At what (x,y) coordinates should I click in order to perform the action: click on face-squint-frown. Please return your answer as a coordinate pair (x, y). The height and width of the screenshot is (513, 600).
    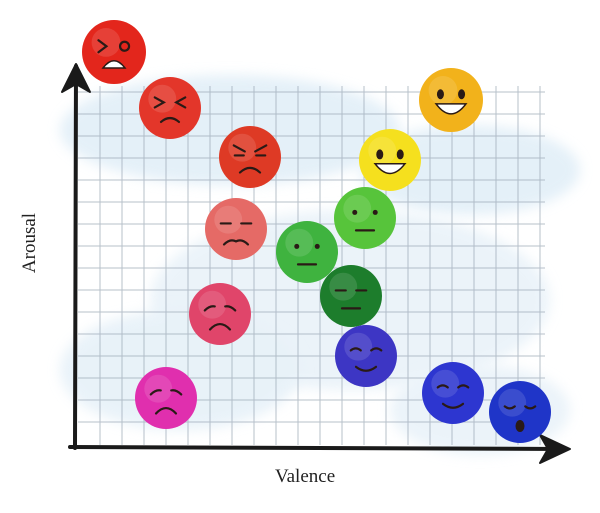
    Looking at the image, I should click on (170, 108).